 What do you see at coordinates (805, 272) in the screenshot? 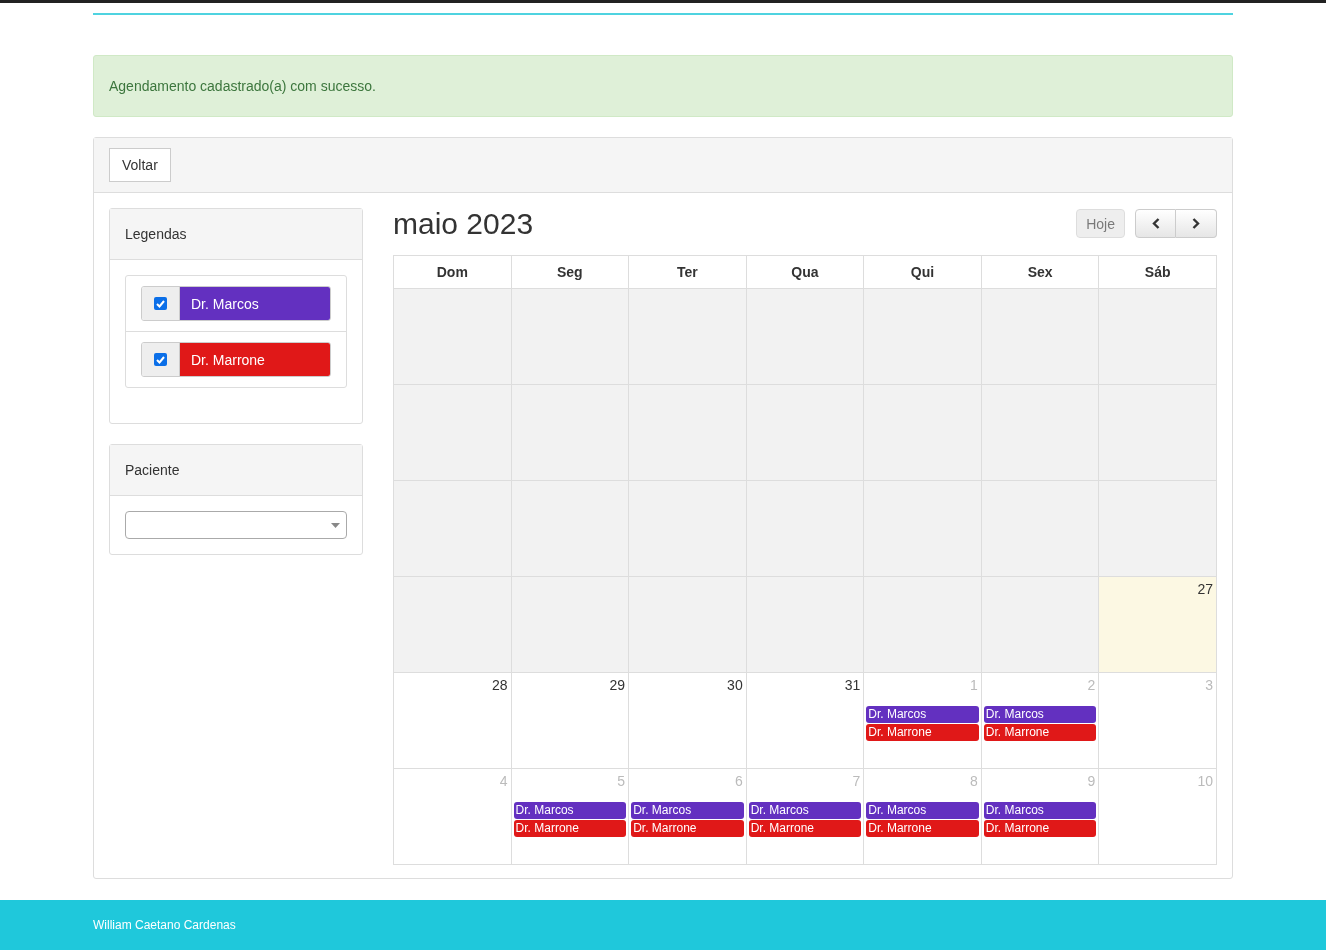
I see `weekday-header: Qua` at bounding box center [805, 272].